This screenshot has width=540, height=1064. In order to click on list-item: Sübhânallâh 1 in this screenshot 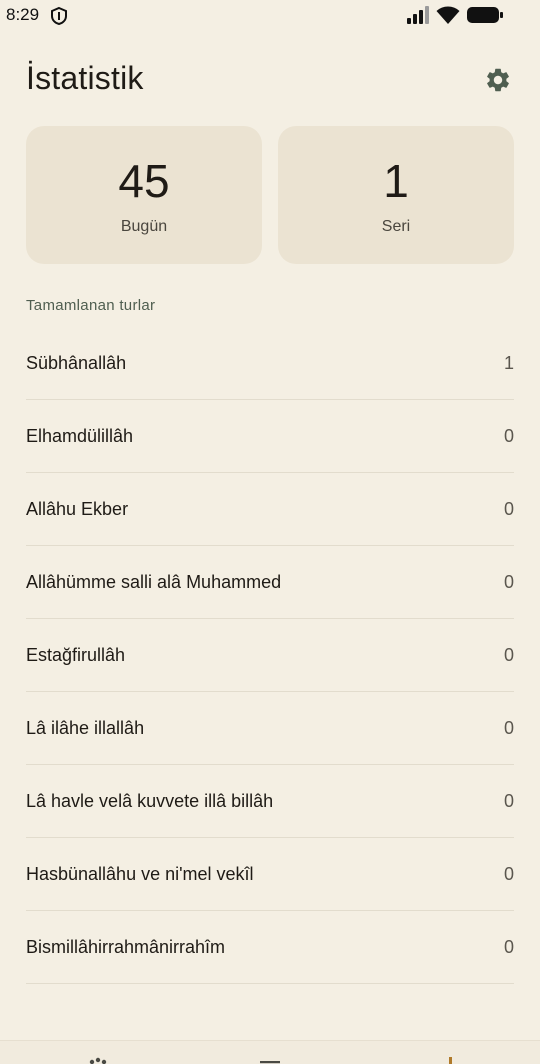, I will do `click(270, 363)`.